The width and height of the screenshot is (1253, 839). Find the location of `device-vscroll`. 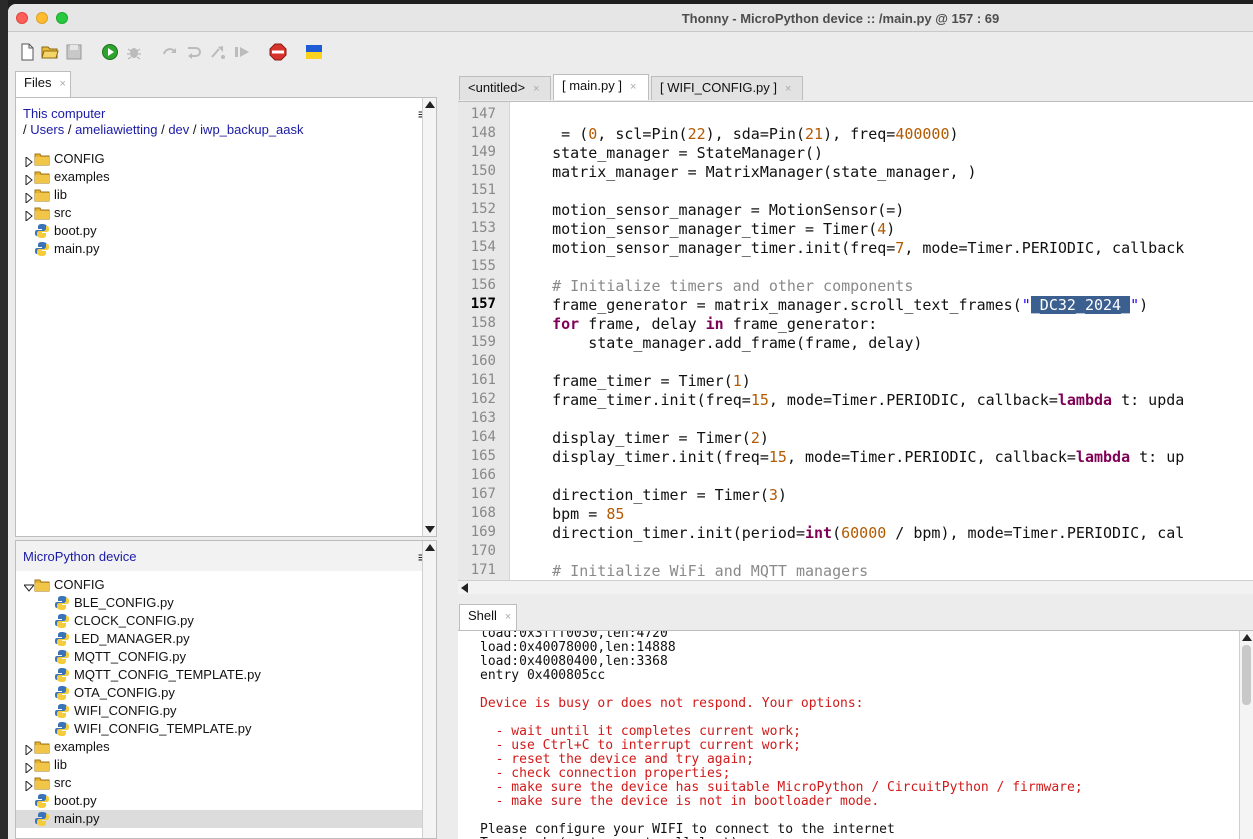

device-vscroll is located at coordinates (429, 689).